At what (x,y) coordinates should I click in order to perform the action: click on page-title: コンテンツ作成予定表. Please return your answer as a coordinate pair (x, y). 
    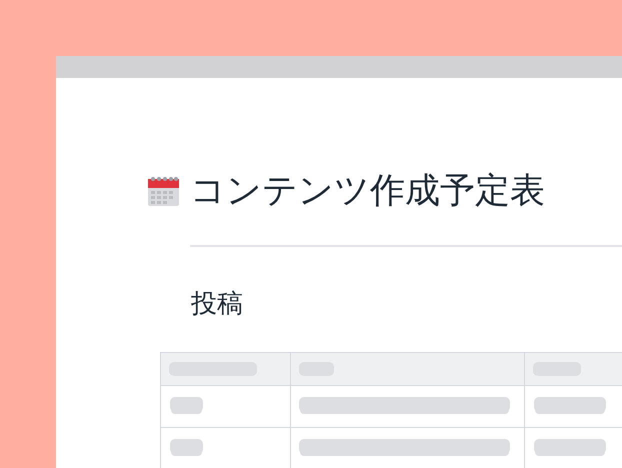
    Looking at the image, I should click on (367, 191).